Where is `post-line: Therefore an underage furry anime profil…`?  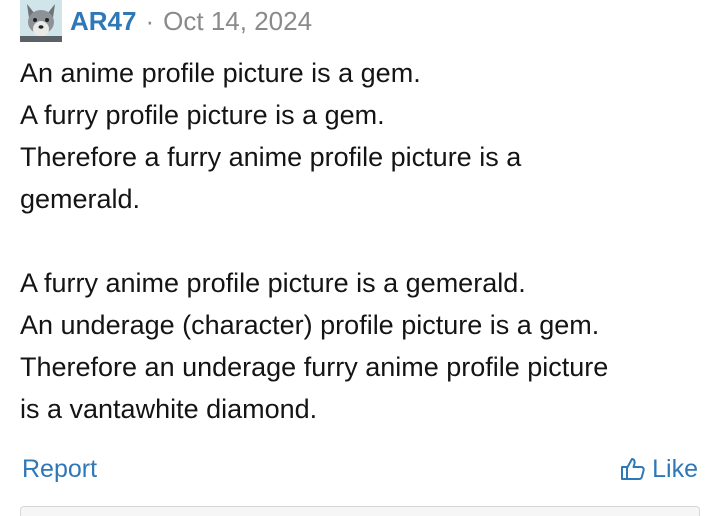
post-line: Therefore an underage furry anime profil… is located at coordinates (314, 367).